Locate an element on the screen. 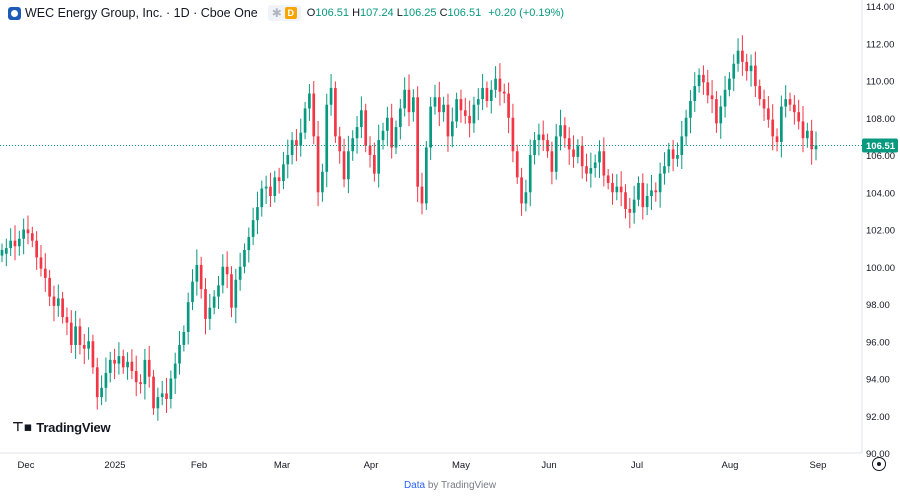  x-tick-label: 2025 is located at coordinates (114, 465).